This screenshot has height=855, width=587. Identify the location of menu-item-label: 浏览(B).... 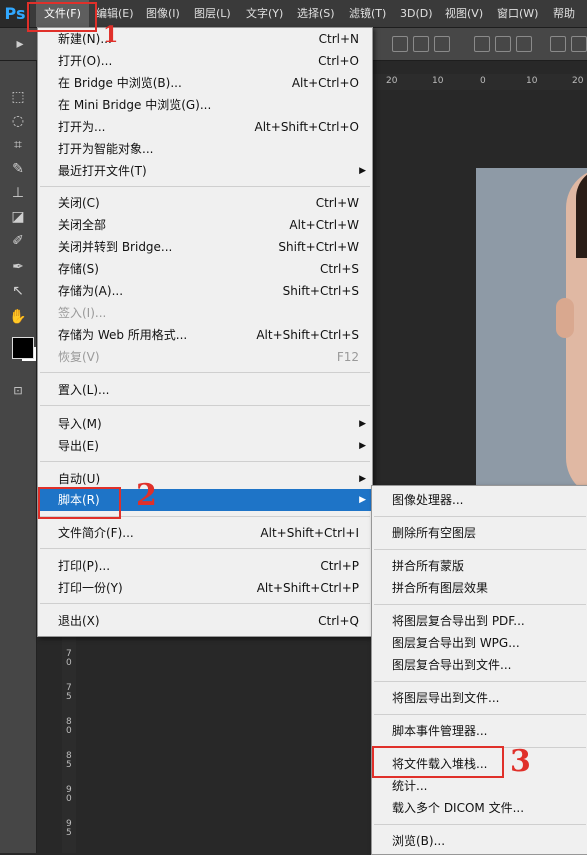
(419, 841).